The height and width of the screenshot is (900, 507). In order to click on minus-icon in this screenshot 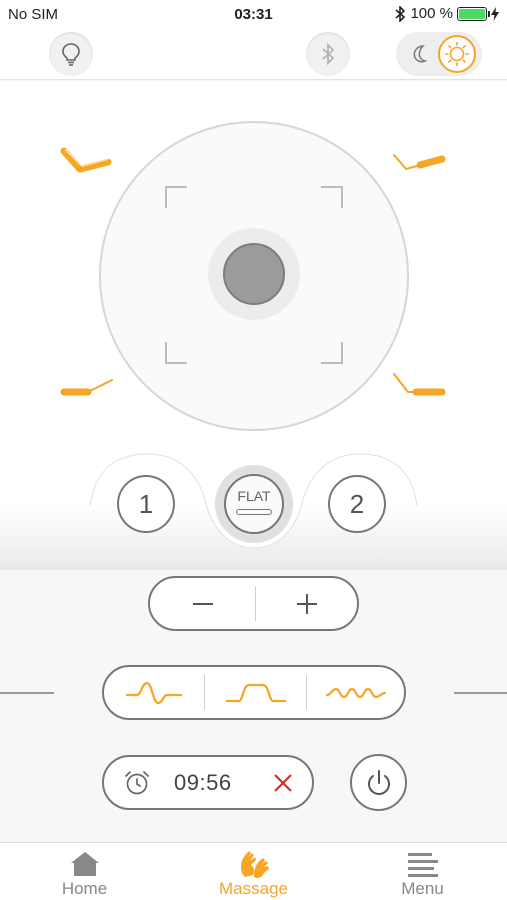, I will do `click(202, 603)`.